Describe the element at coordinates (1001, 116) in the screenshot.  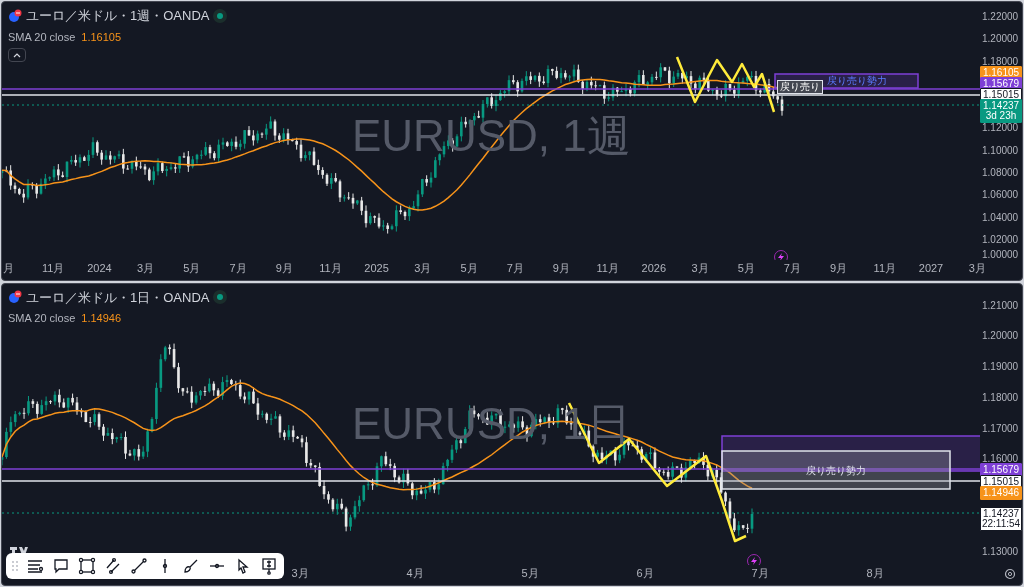
I see `countdown: 3d 23h` at that location.